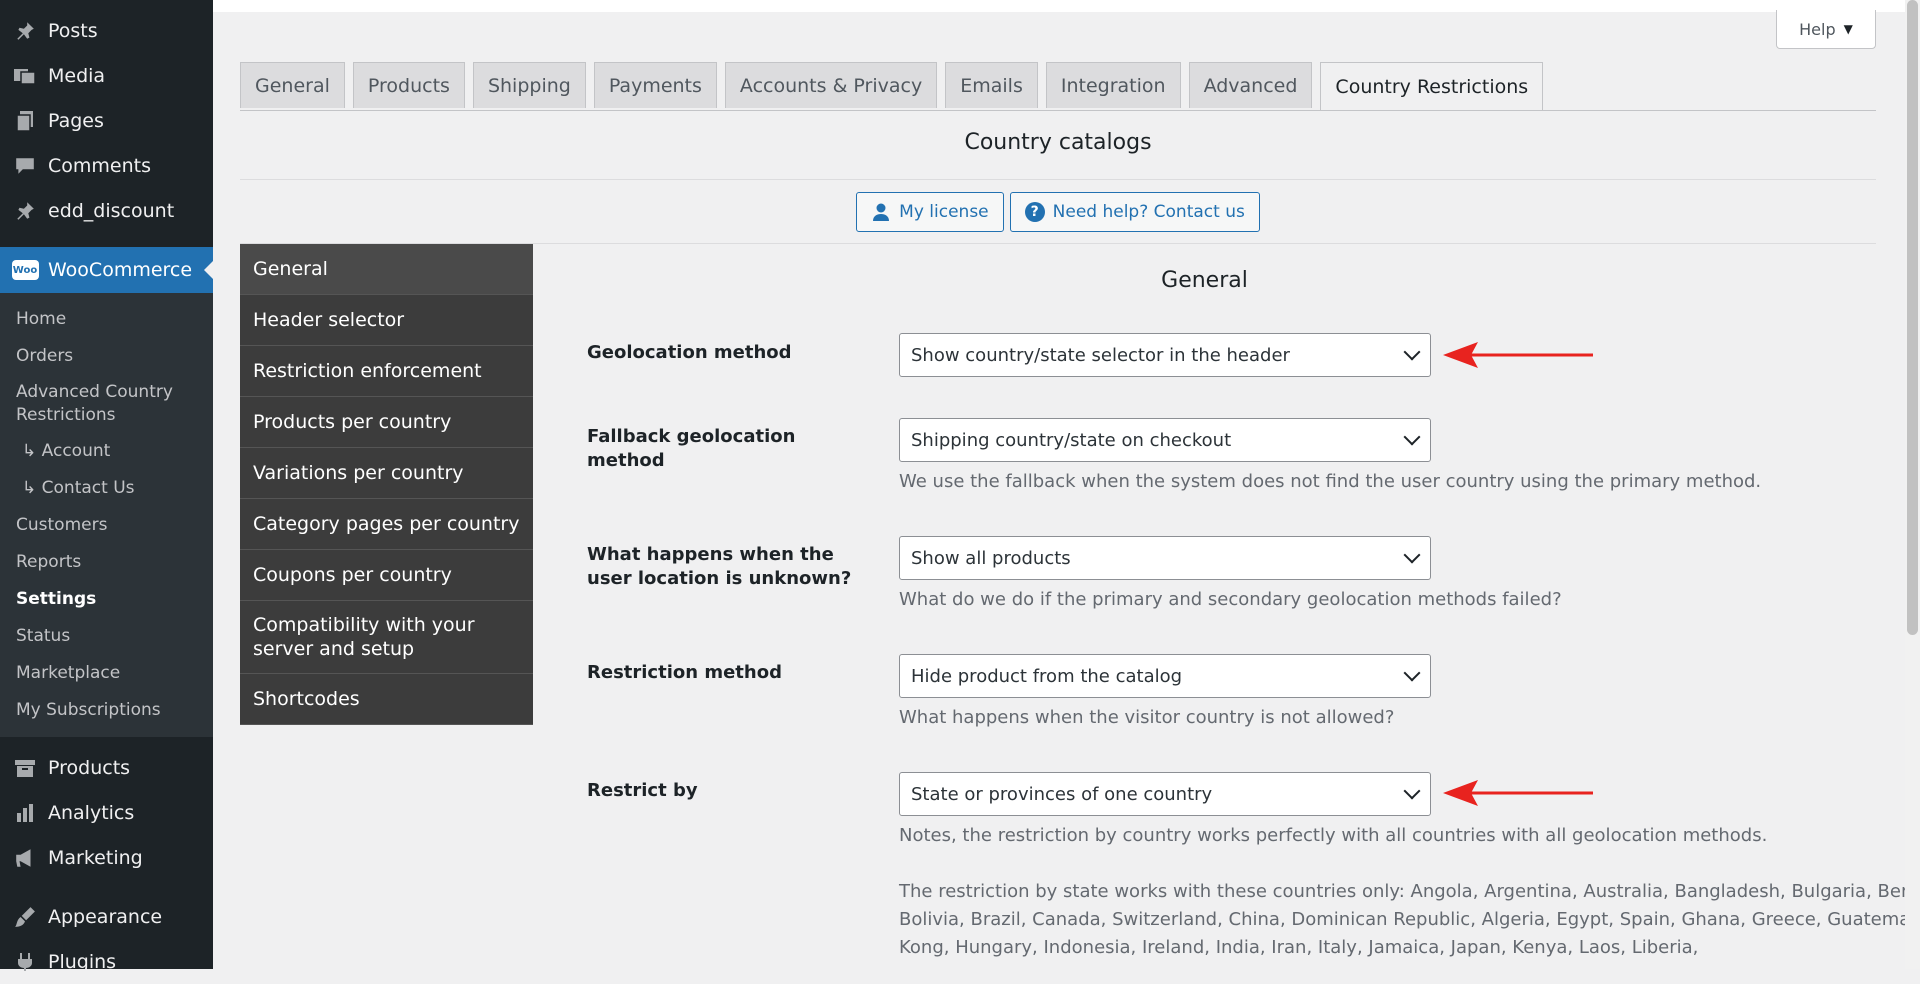 The image size is (1920, 984). What do you see at coordinates (106, 673) in the screenshot?
I see `submenu-marketplace: Marketplace` at bounding box center [106, 673].